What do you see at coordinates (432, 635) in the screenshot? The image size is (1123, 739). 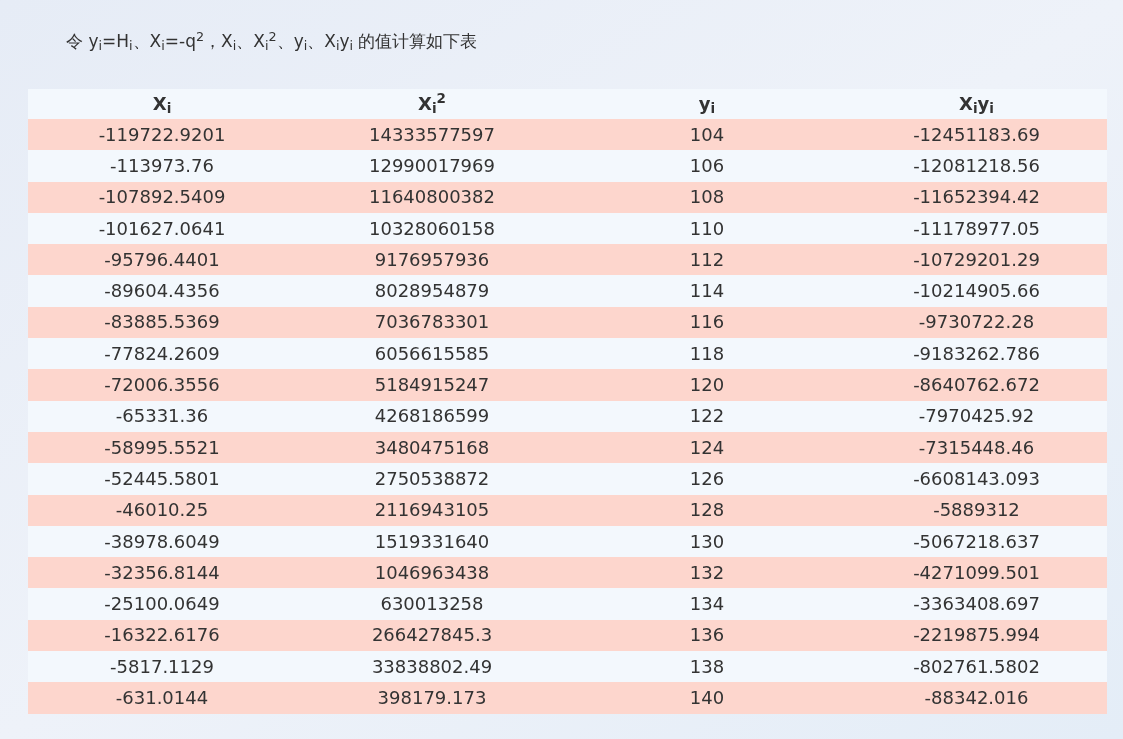 I see `table-cell: 266427845.3` at bounding box center [432, 635].